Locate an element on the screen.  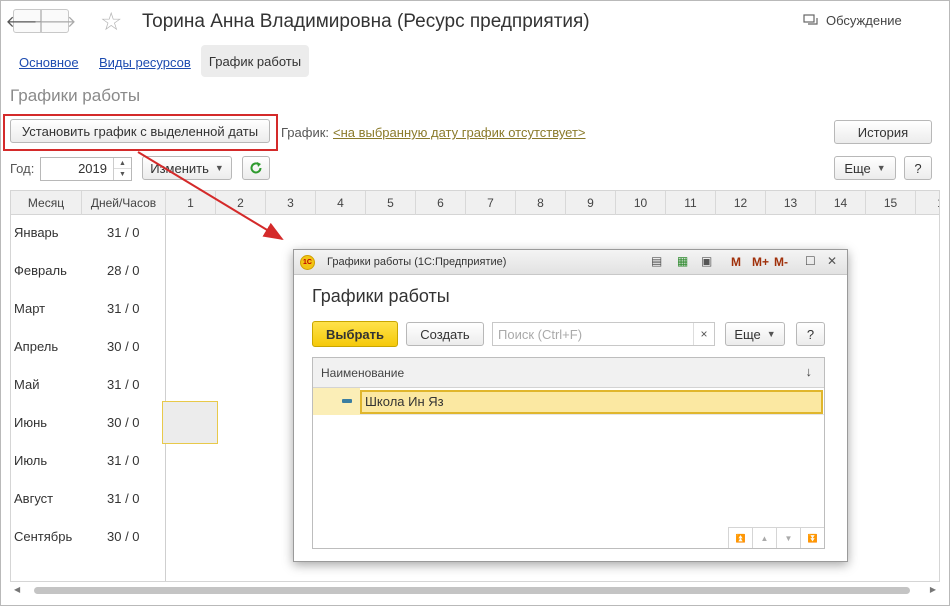
nav-tab-schedule: График работы is located at coordinates (255, 61).